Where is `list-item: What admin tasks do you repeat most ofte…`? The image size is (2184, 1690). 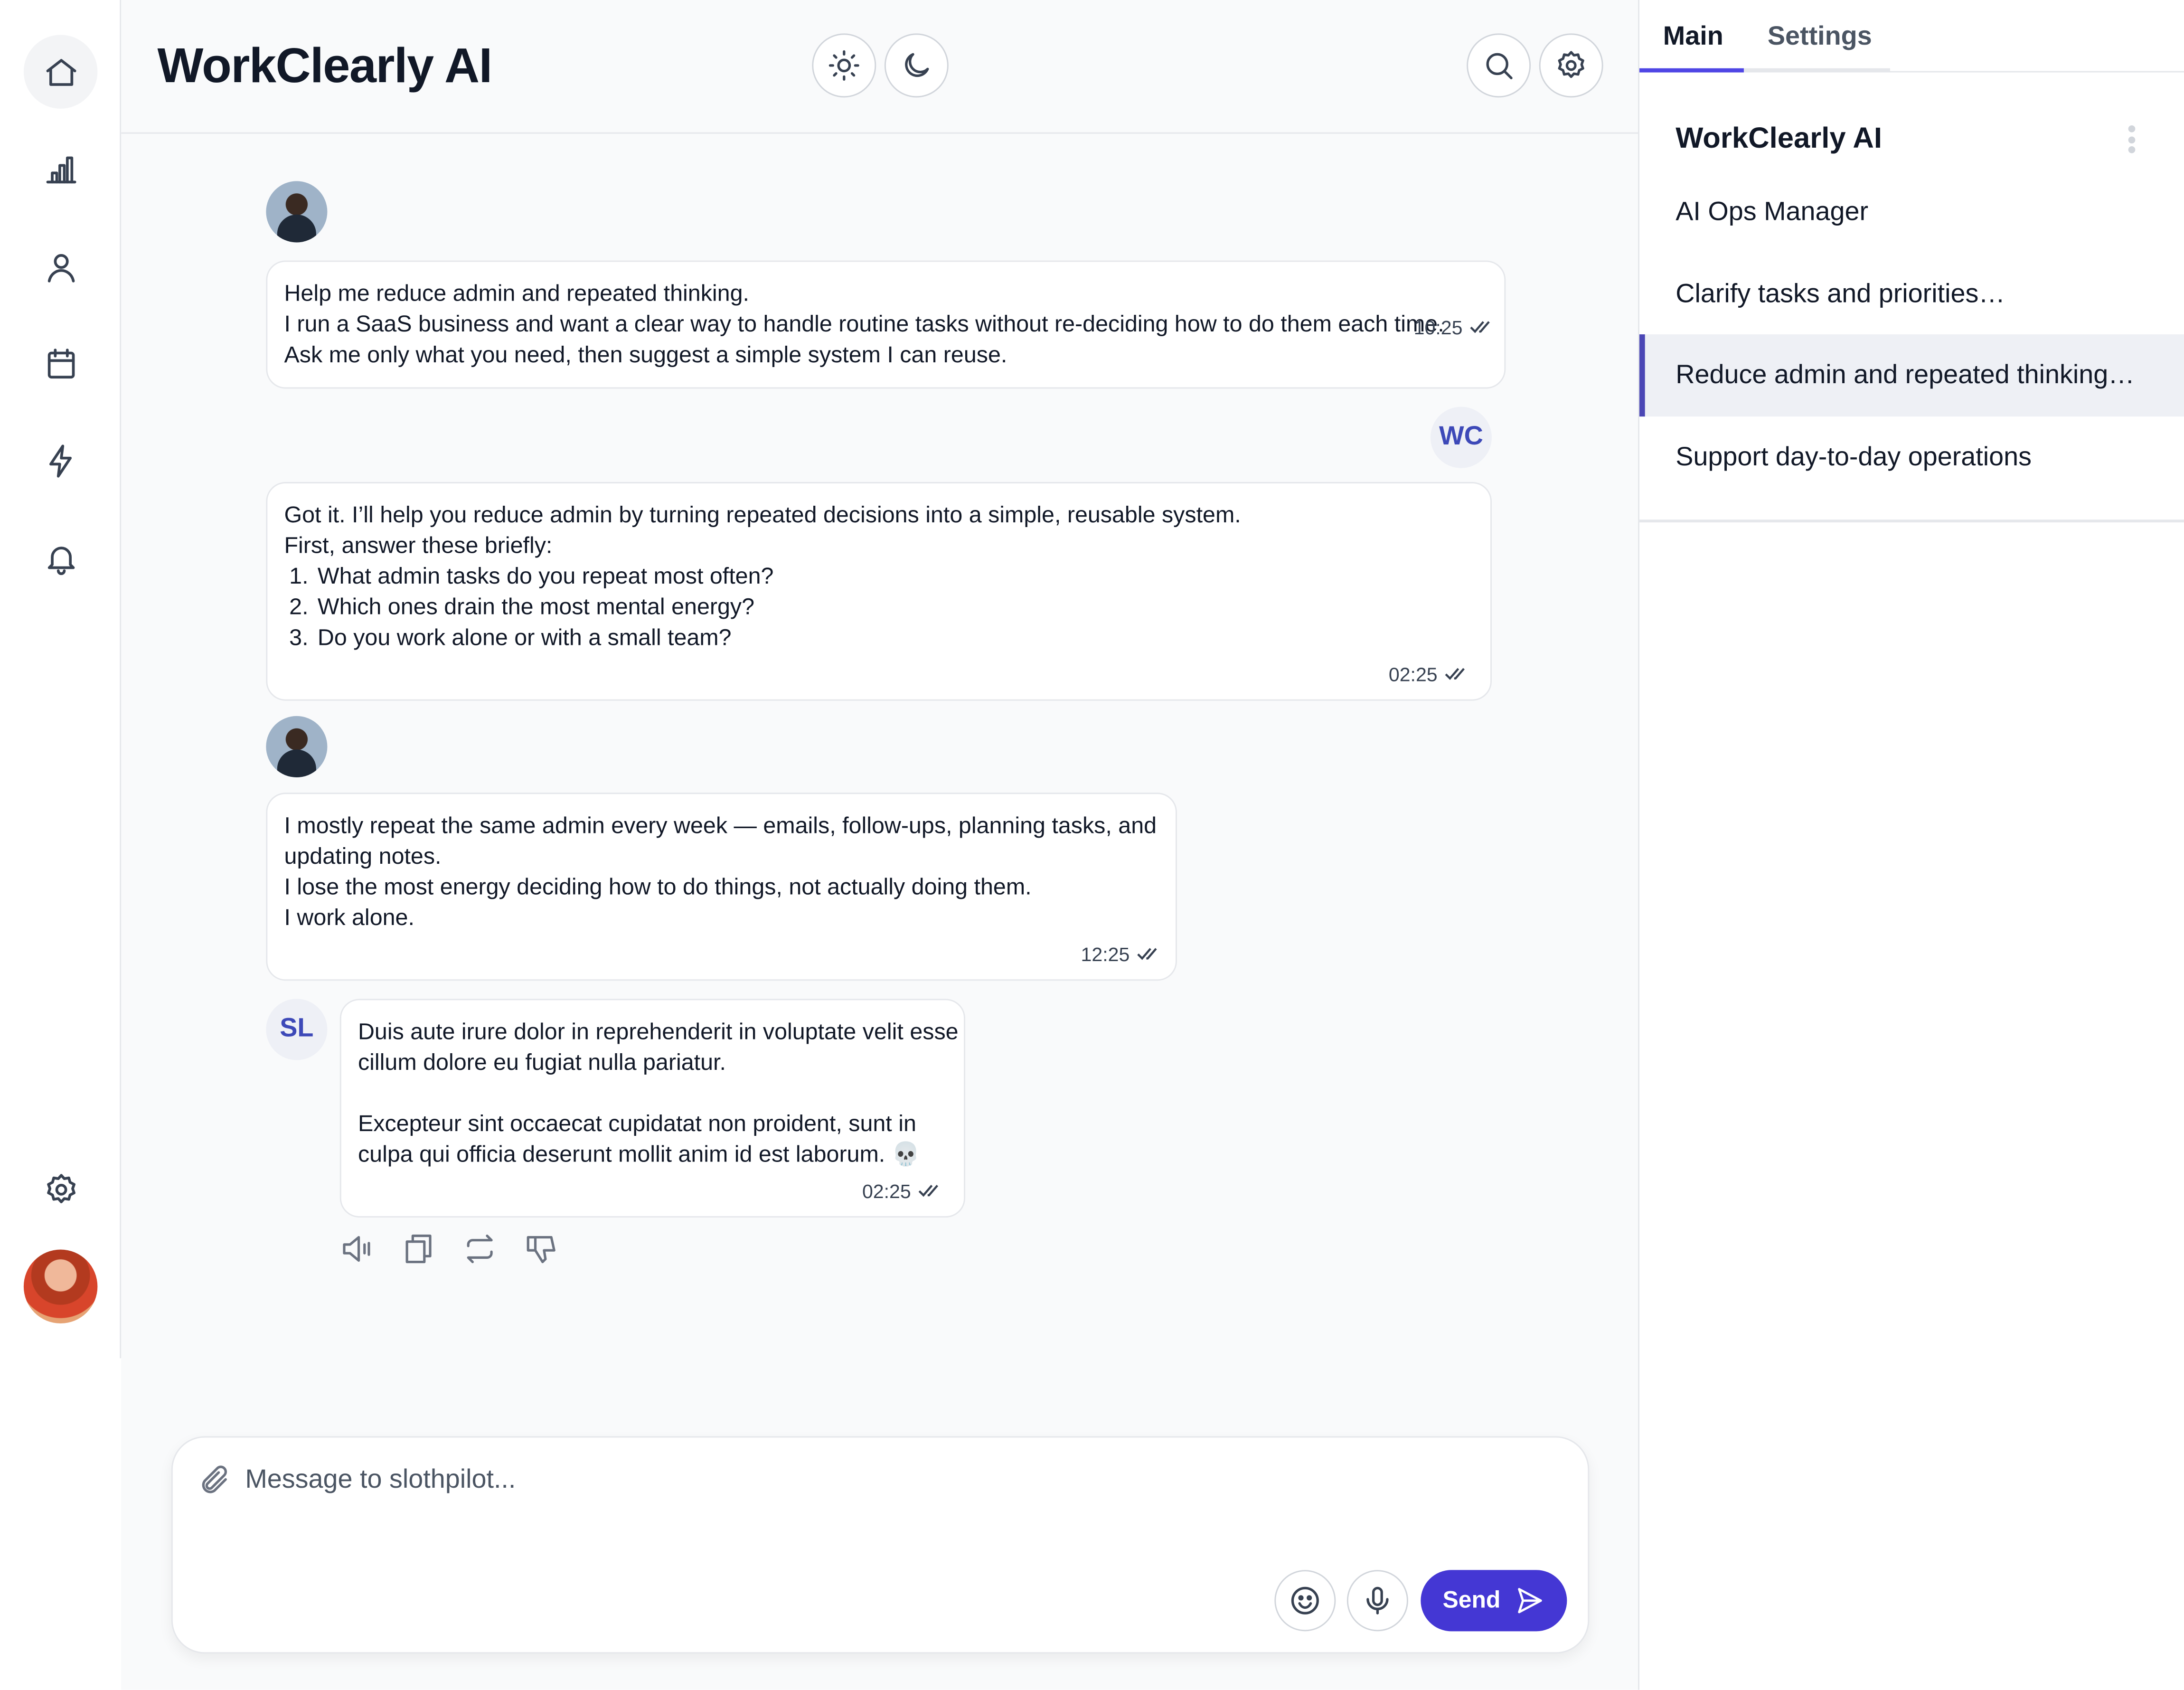
list-item: What admin tasks do you repeat most ofte… is located at coordinates (895, 576).